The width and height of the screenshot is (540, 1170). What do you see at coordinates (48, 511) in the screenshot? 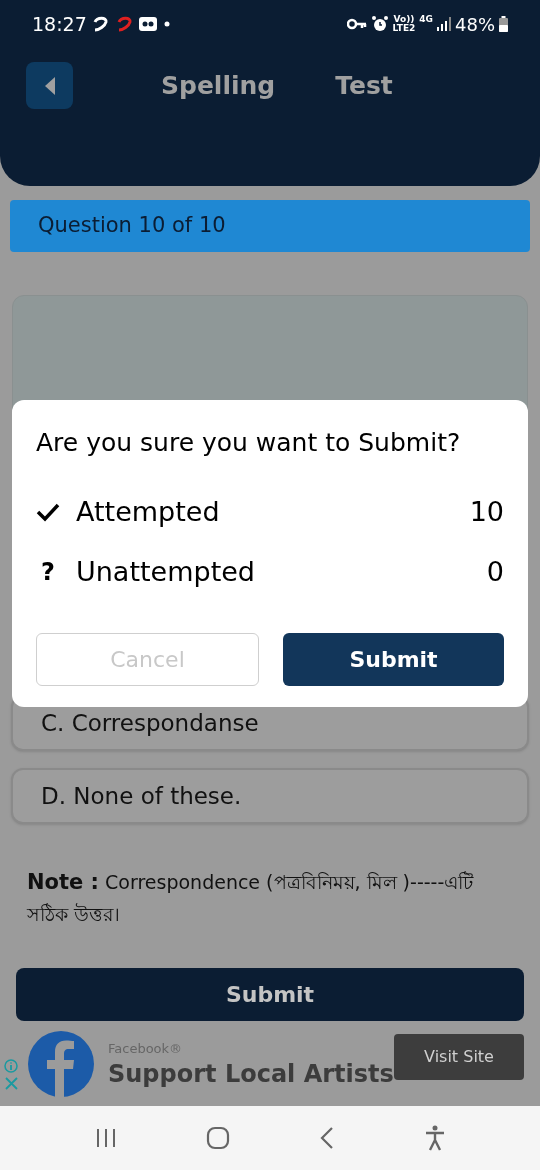
I see `checkmark-icon` at bounding box center [48, 511].